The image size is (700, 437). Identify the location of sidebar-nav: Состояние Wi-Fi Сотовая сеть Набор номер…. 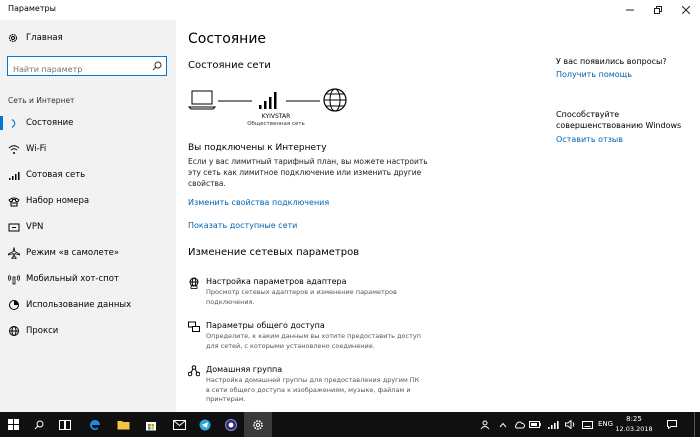
(88, 227).